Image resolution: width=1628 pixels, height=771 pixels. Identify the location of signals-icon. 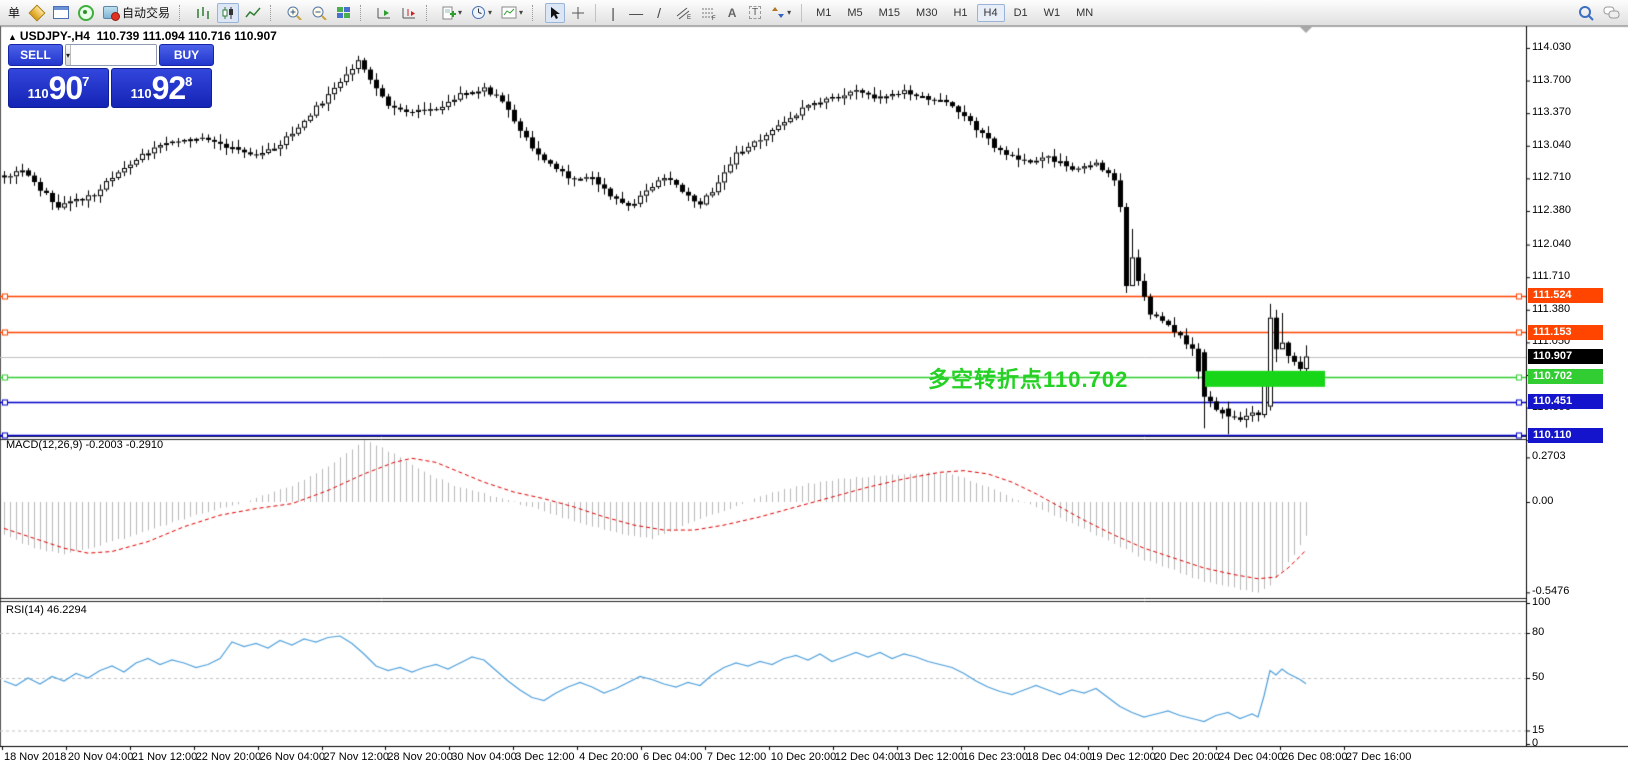
(86, 12).